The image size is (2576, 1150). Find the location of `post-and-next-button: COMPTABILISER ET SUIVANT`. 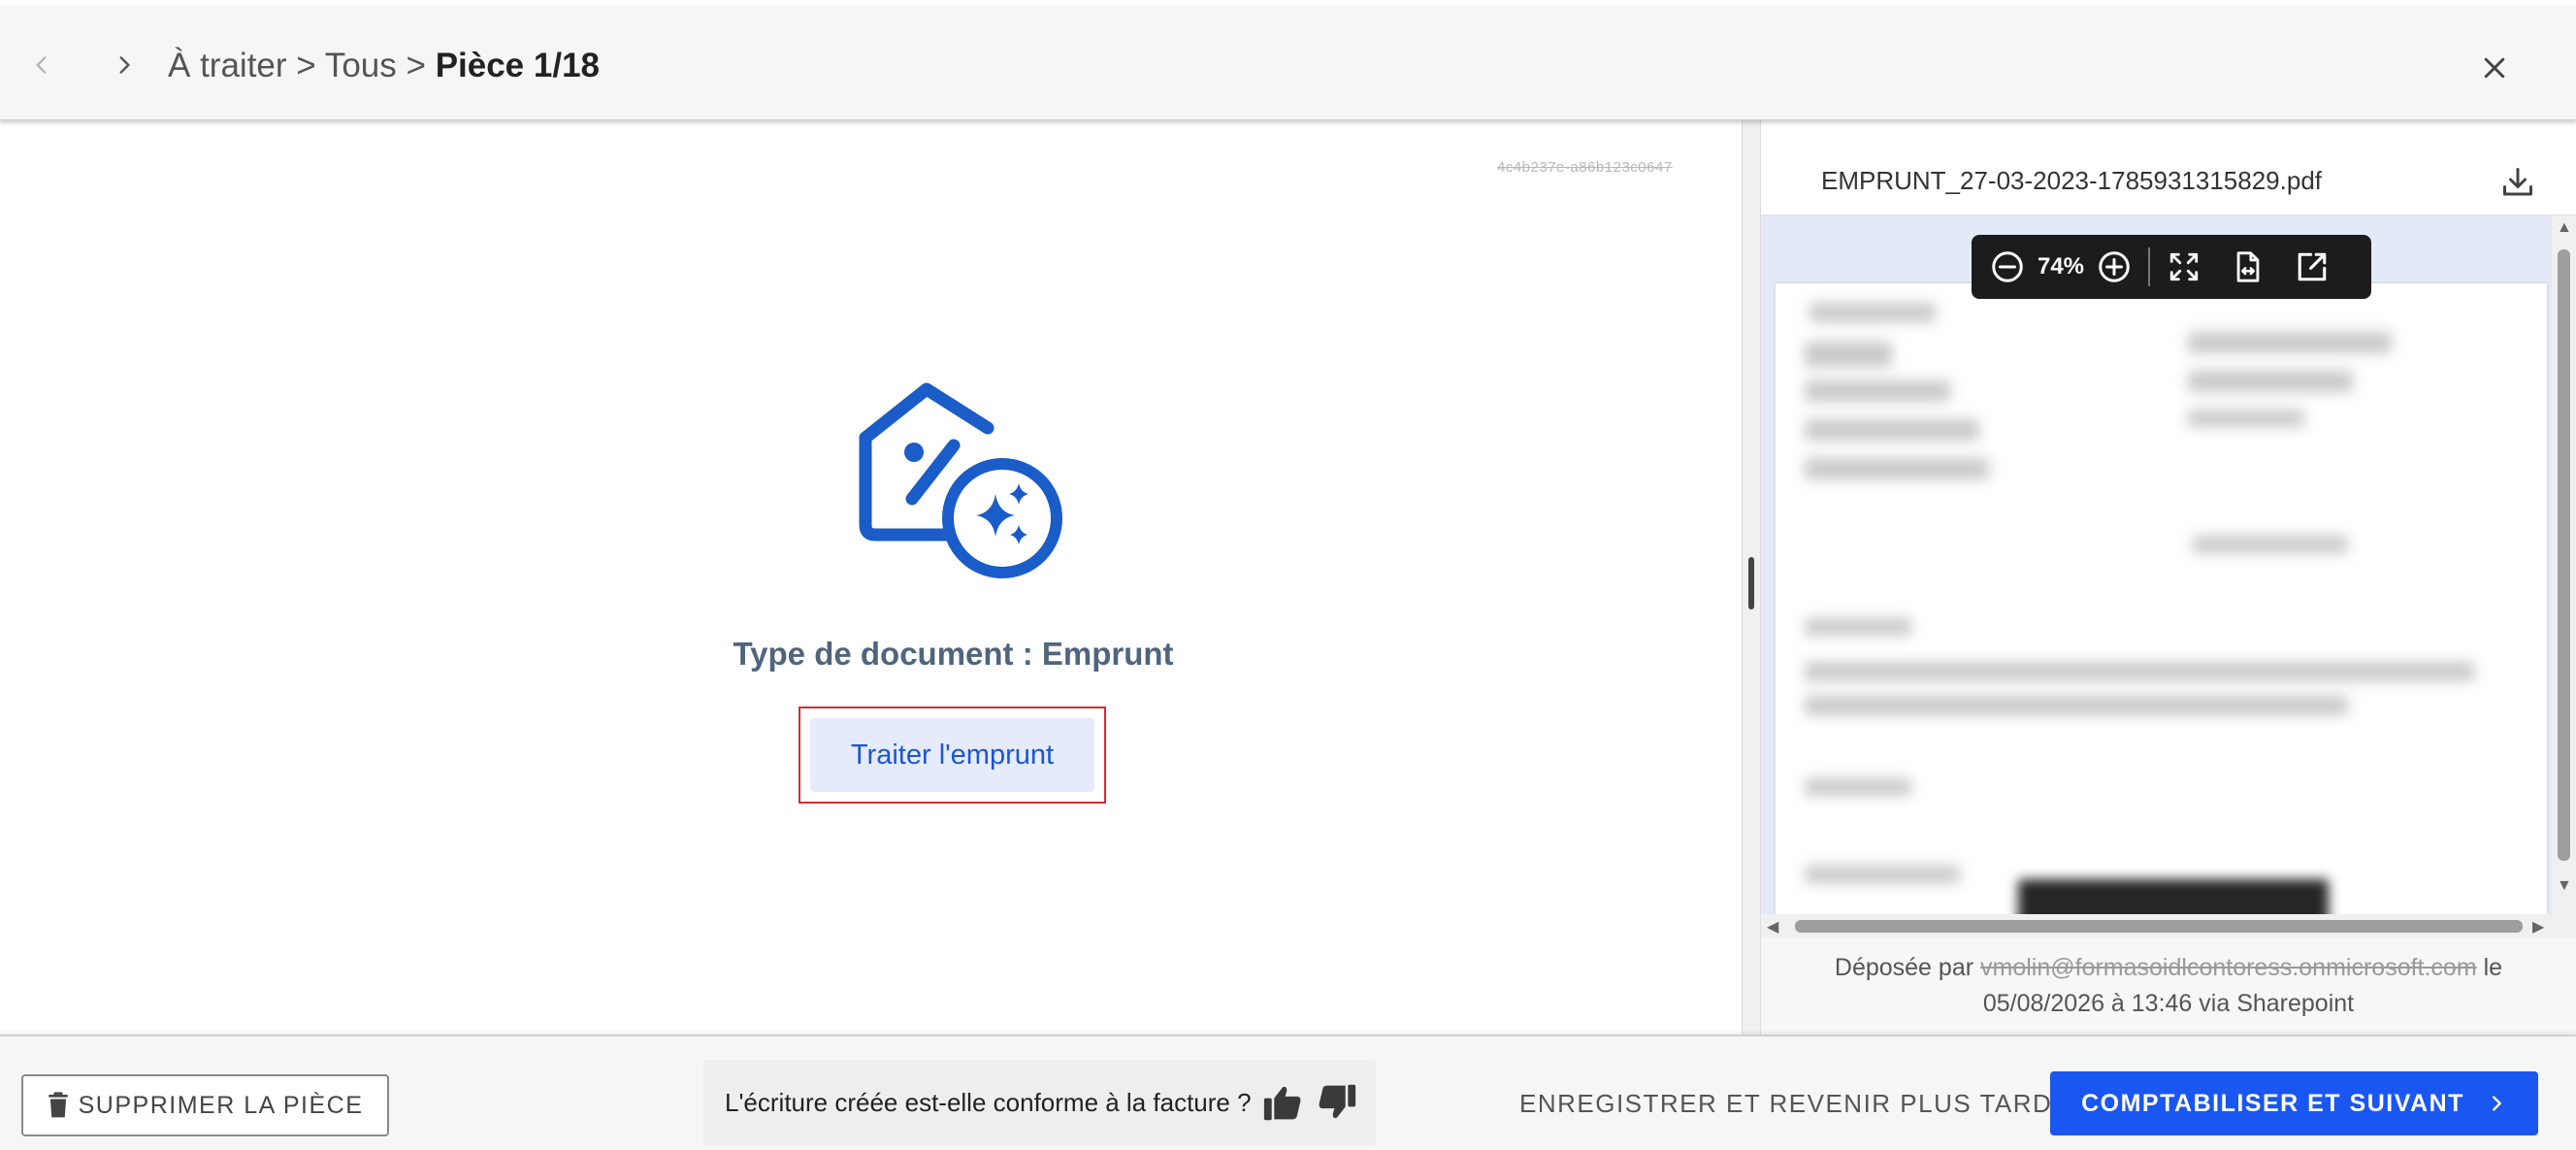

post-and-next-button: COMPTABILISER ET SUIVANT is located at coordinates (2294, 1103).